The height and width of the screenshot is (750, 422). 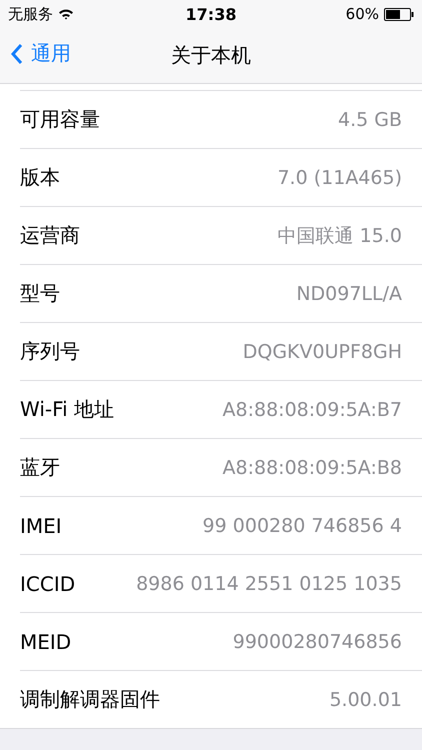 I want to click on status-time: 17:38, so click(x=211, y=14).